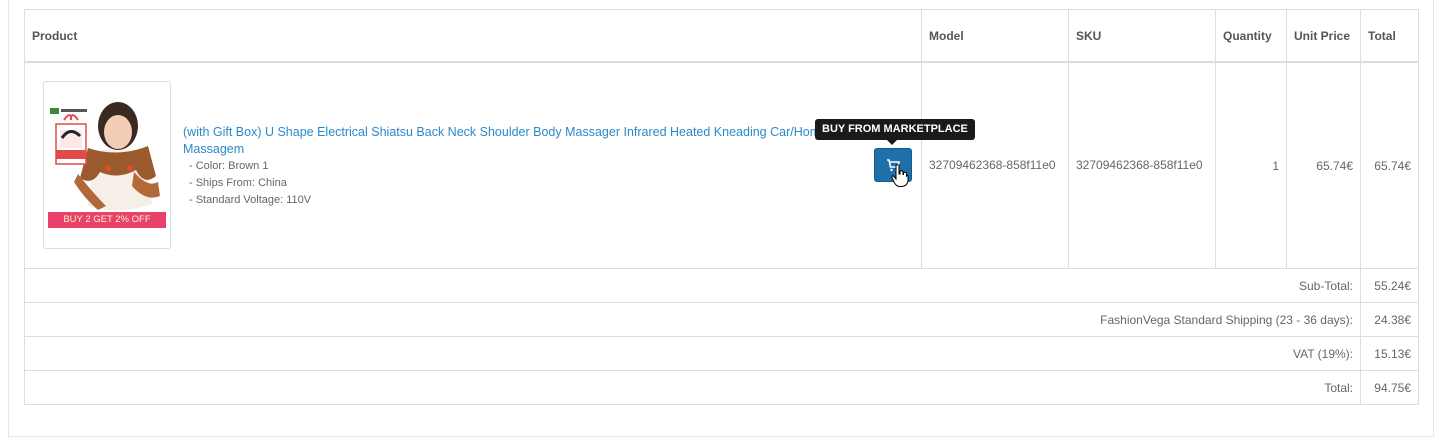 The width and height of the screenshot is (1442, 445). Describe the element at coordinates (1323, 165) in the screenshot. I see `unit-price-cell: 65.74€` at that location.